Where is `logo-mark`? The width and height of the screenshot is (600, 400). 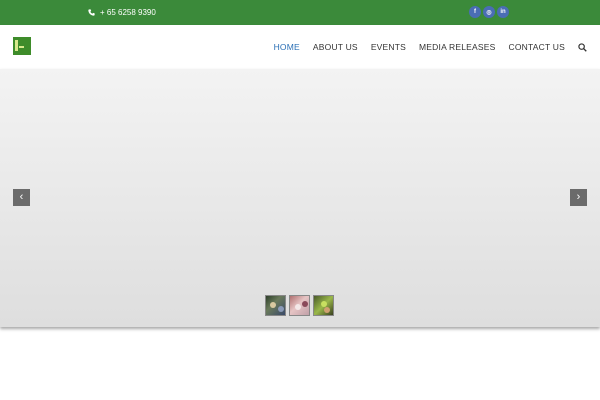
logo-mark is located at coordinates (16, 45).